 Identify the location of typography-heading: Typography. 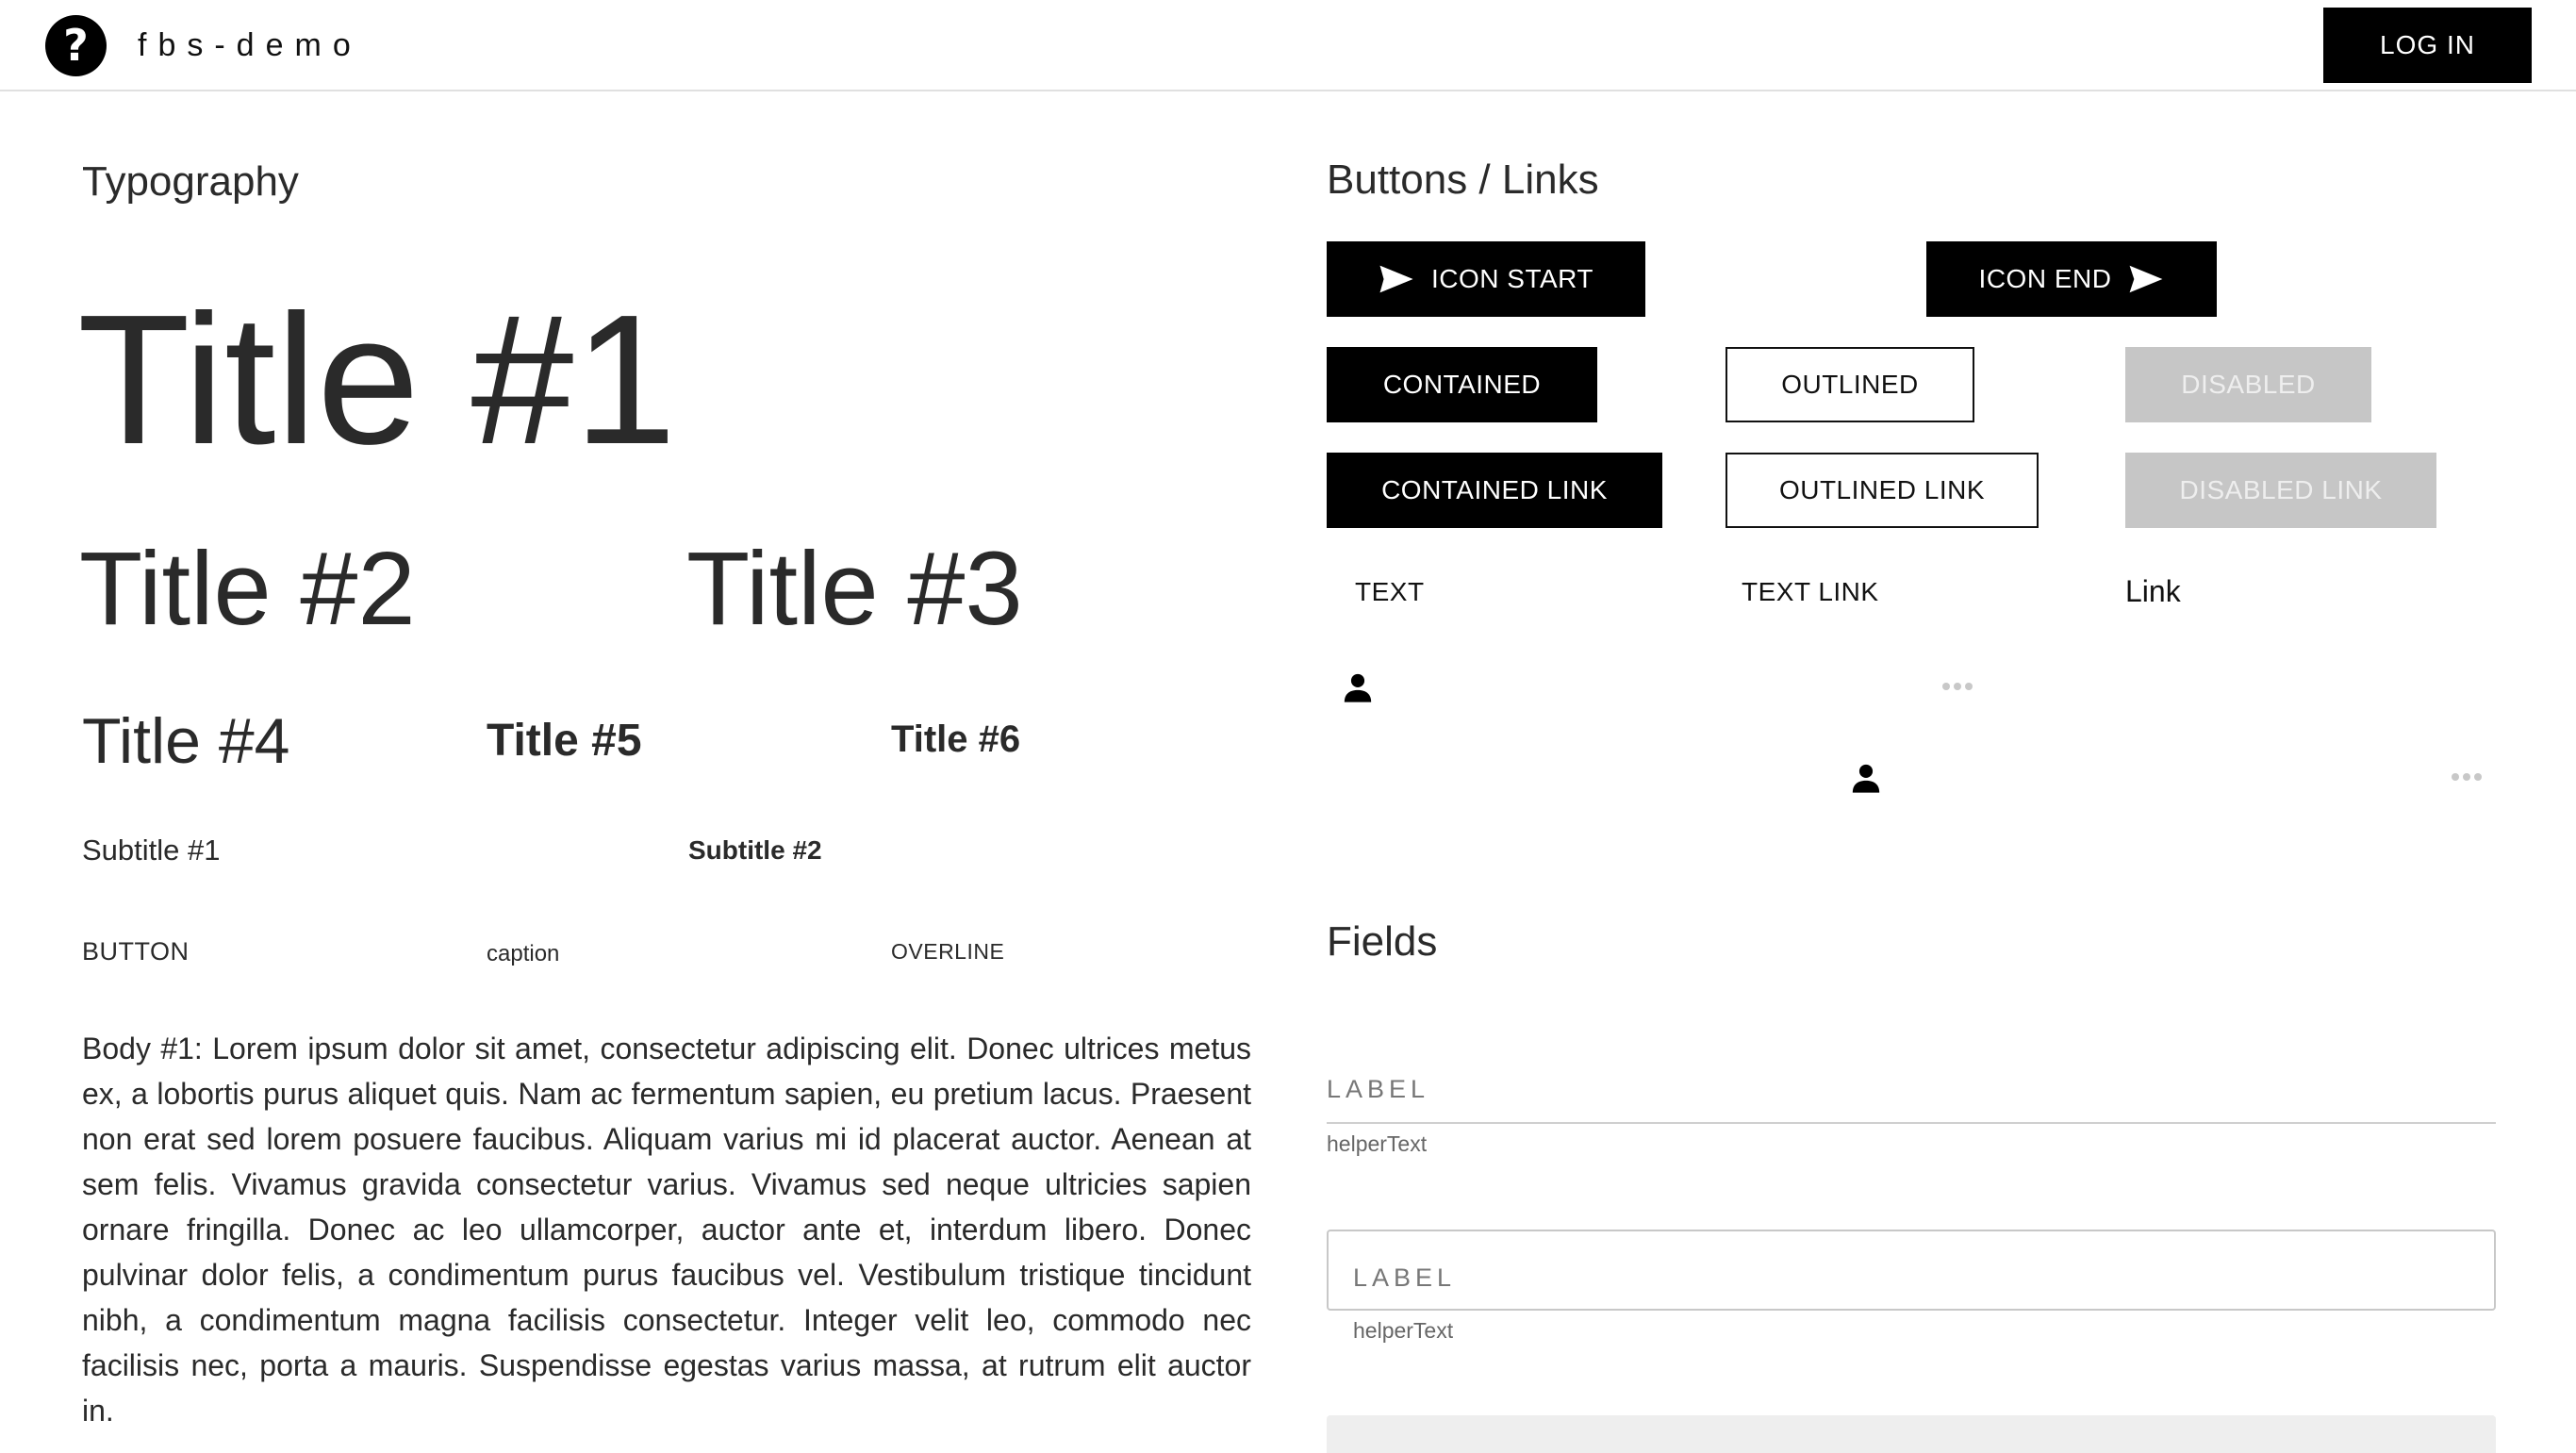
(190, 181).